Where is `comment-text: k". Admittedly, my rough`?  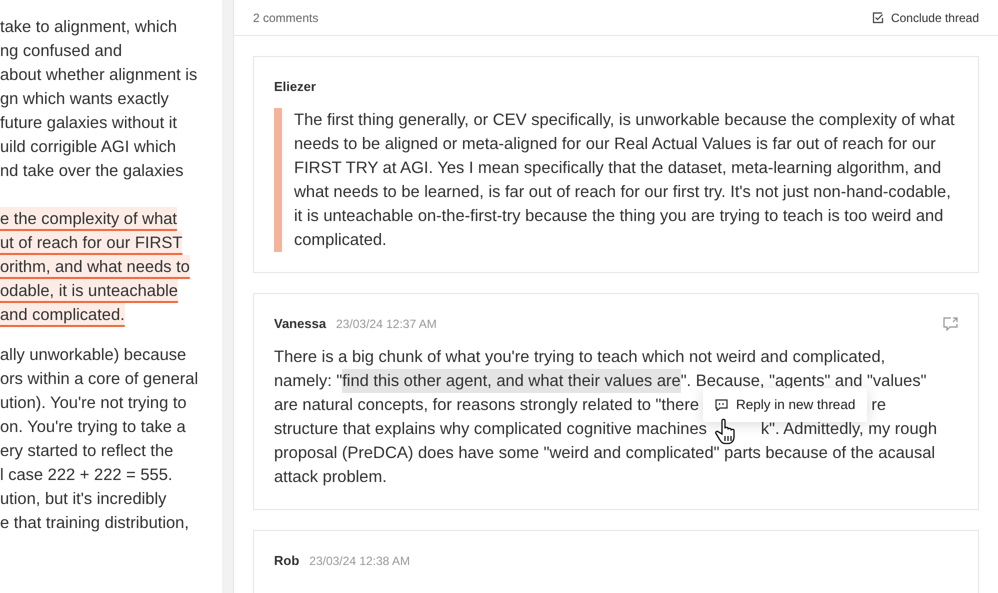 comment-text: k". Admittedly, my rough is located at coordinates (849, 429).